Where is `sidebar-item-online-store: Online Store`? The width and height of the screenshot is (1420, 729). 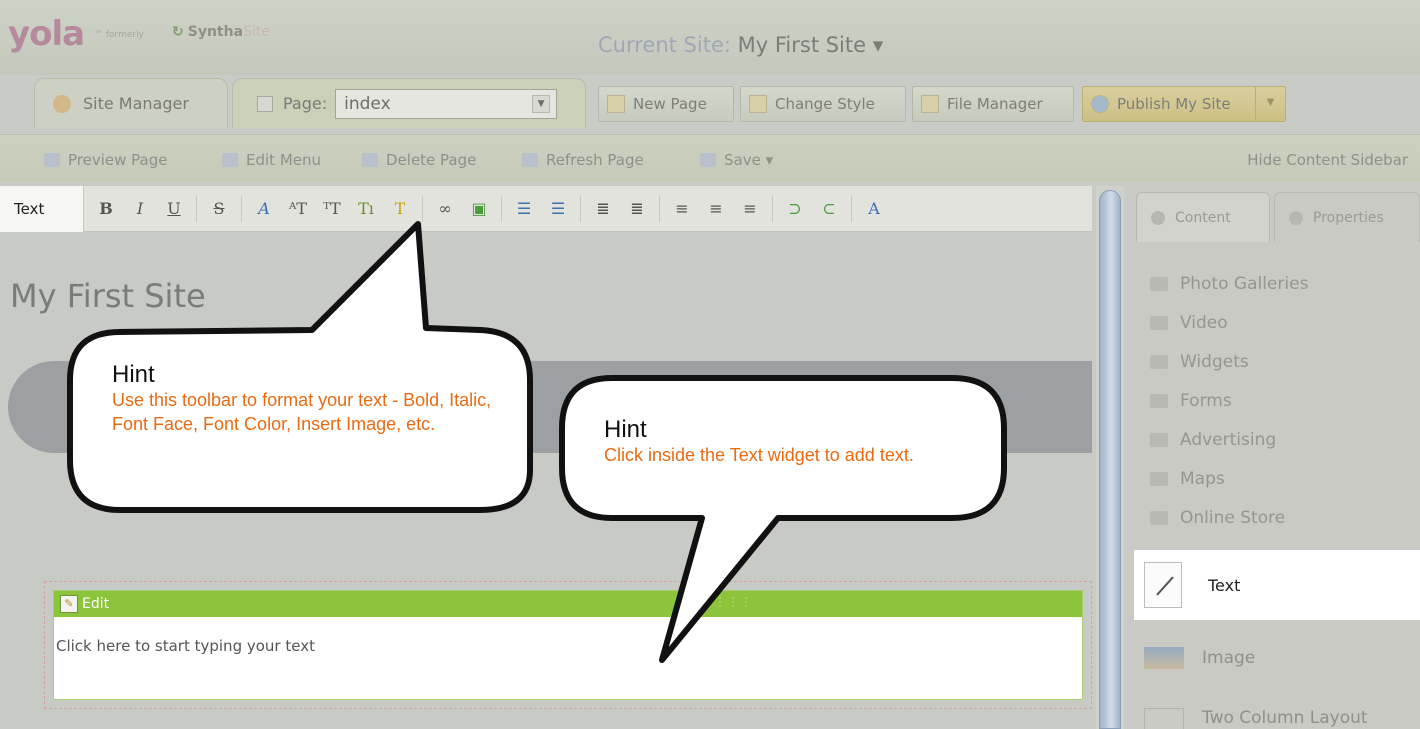 sidebar-item-online-store: Online Store is located at coordinates (1229, 517).